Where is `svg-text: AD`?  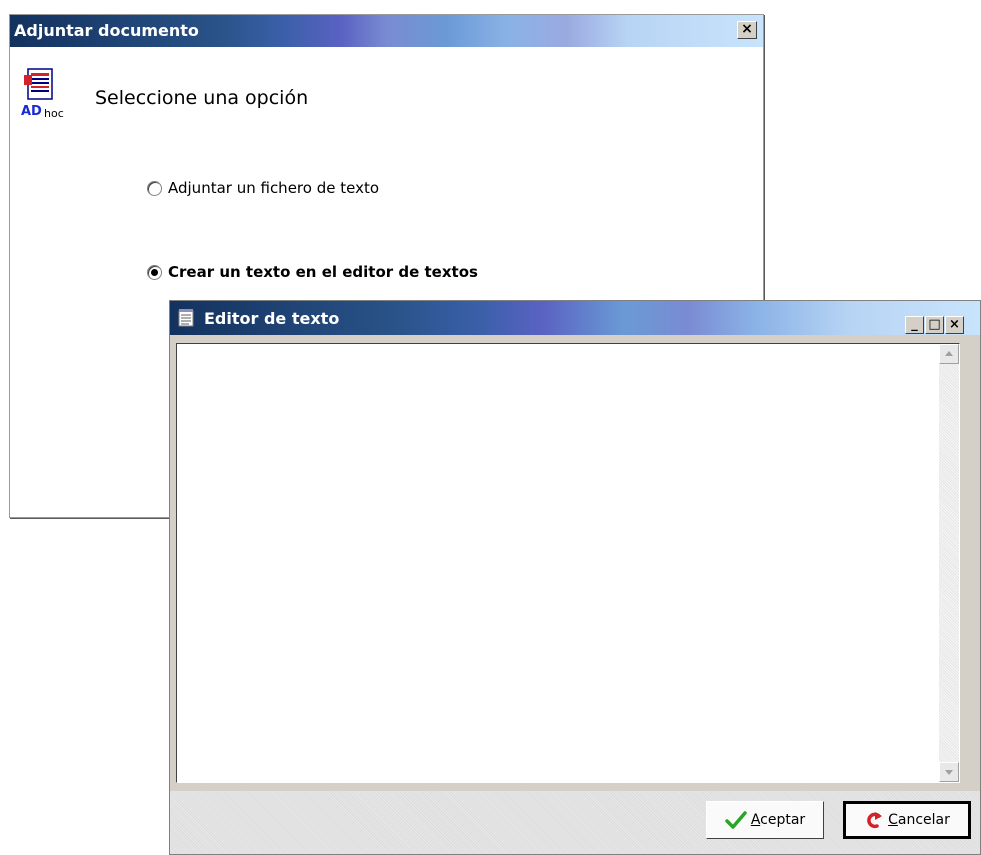 svg-text: AD is located at coordinates (31, 111).